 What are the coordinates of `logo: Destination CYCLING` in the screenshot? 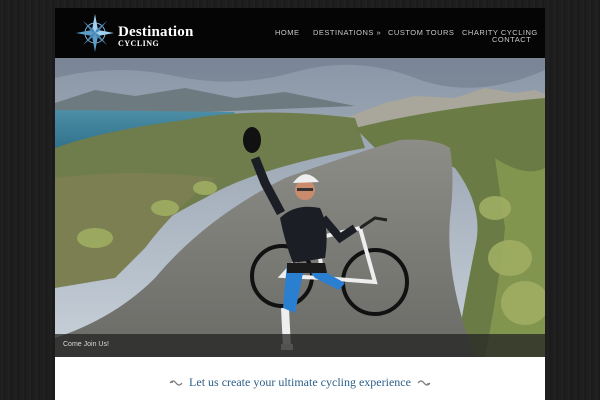 It's located at (160, 33).